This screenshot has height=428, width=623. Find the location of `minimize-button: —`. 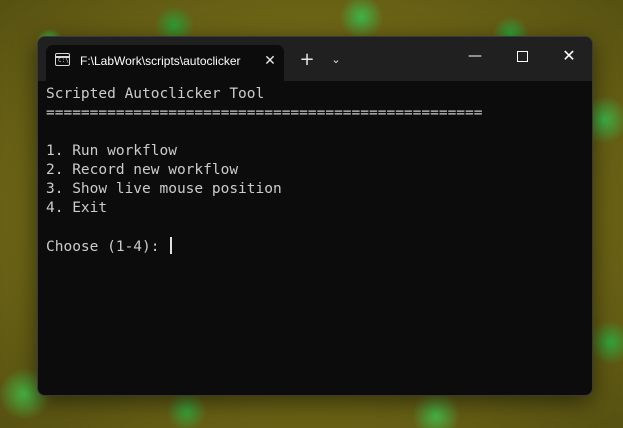

minimize-button: — is located at coordinates (475, 56).